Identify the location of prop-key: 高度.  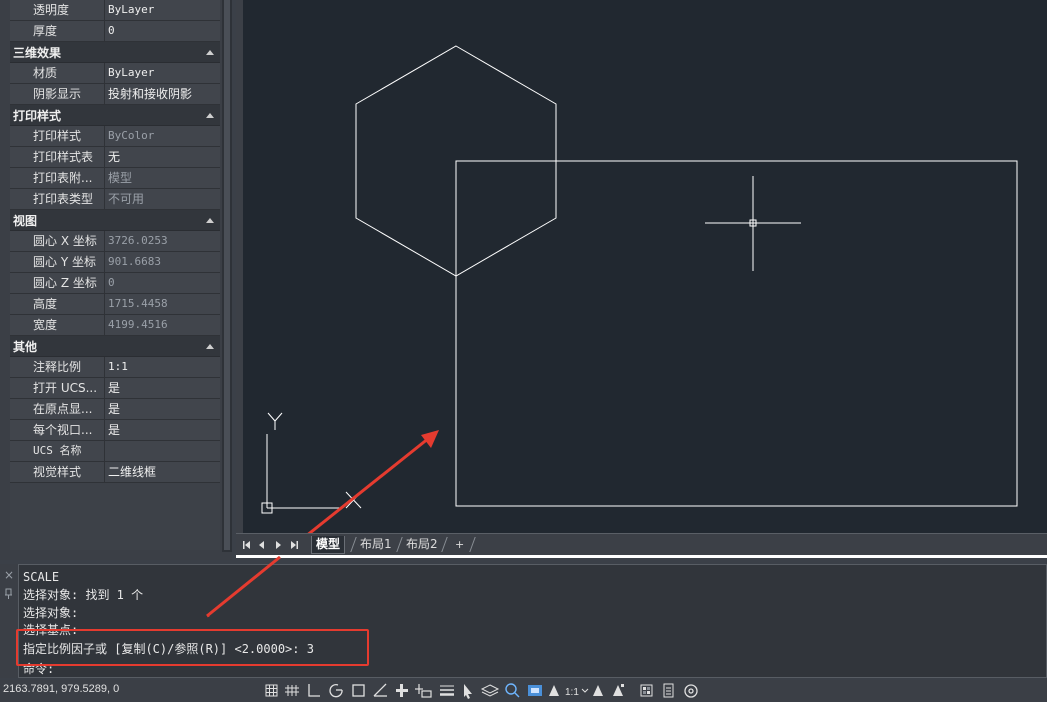
(57, 304).